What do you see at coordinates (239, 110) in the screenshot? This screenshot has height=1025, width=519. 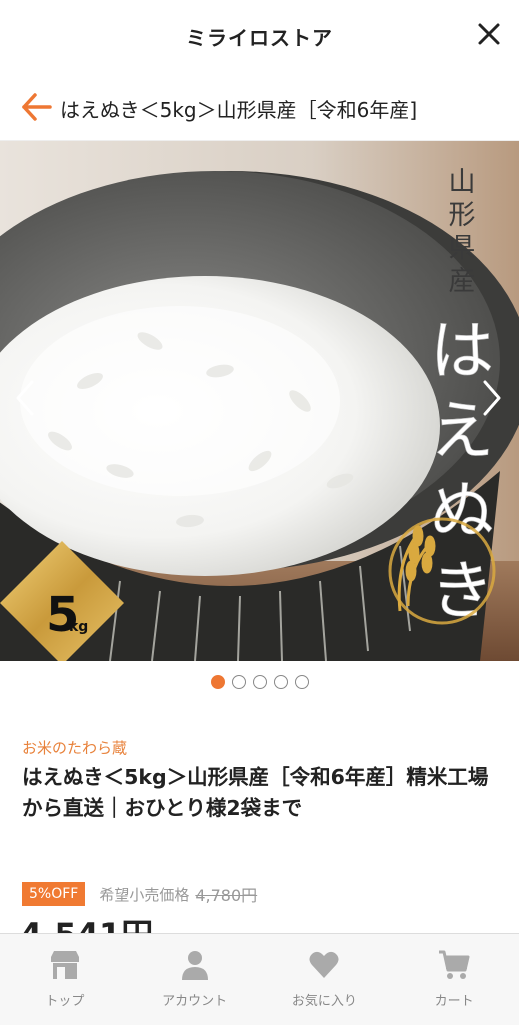 I see `product-heading: はえぬき＜5kg＞山形県産［令和6年産]` at bounding box center [239, 110].